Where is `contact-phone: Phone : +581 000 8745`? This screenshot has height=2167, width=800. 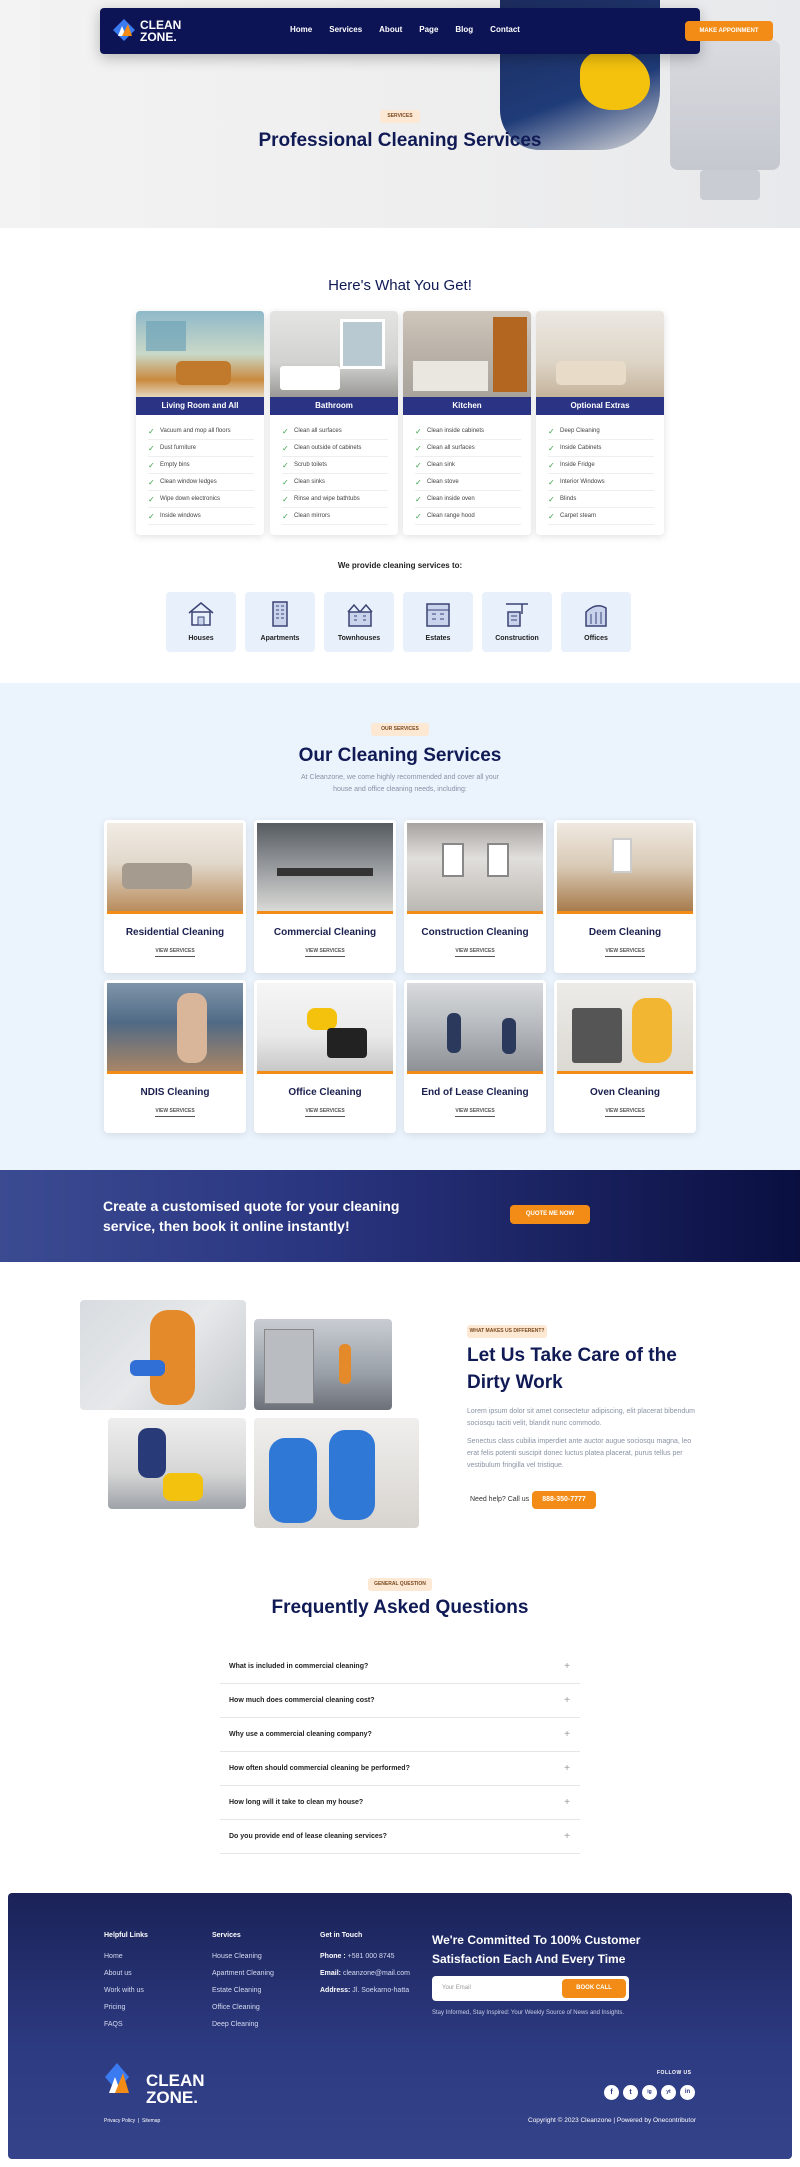 contact-phone: Phone : +581 000 8745 is located at coordinates (357, 1956).